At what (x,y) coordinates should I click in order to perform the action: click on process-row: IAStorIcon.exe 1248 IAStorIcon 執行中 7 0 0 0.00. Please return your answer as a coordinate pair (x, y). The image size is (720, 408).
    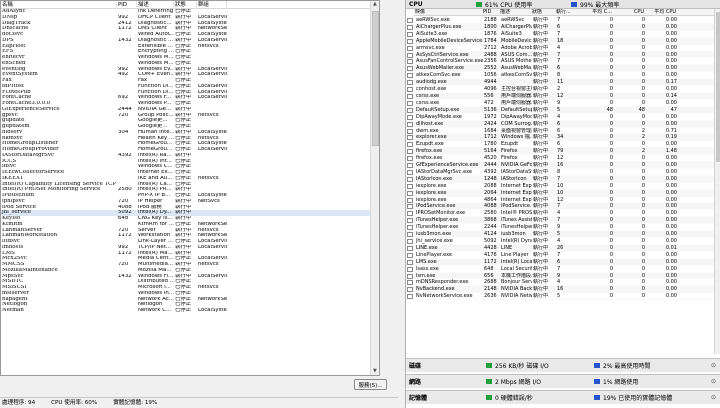
    Looking at the image, I should click on (560, 179).